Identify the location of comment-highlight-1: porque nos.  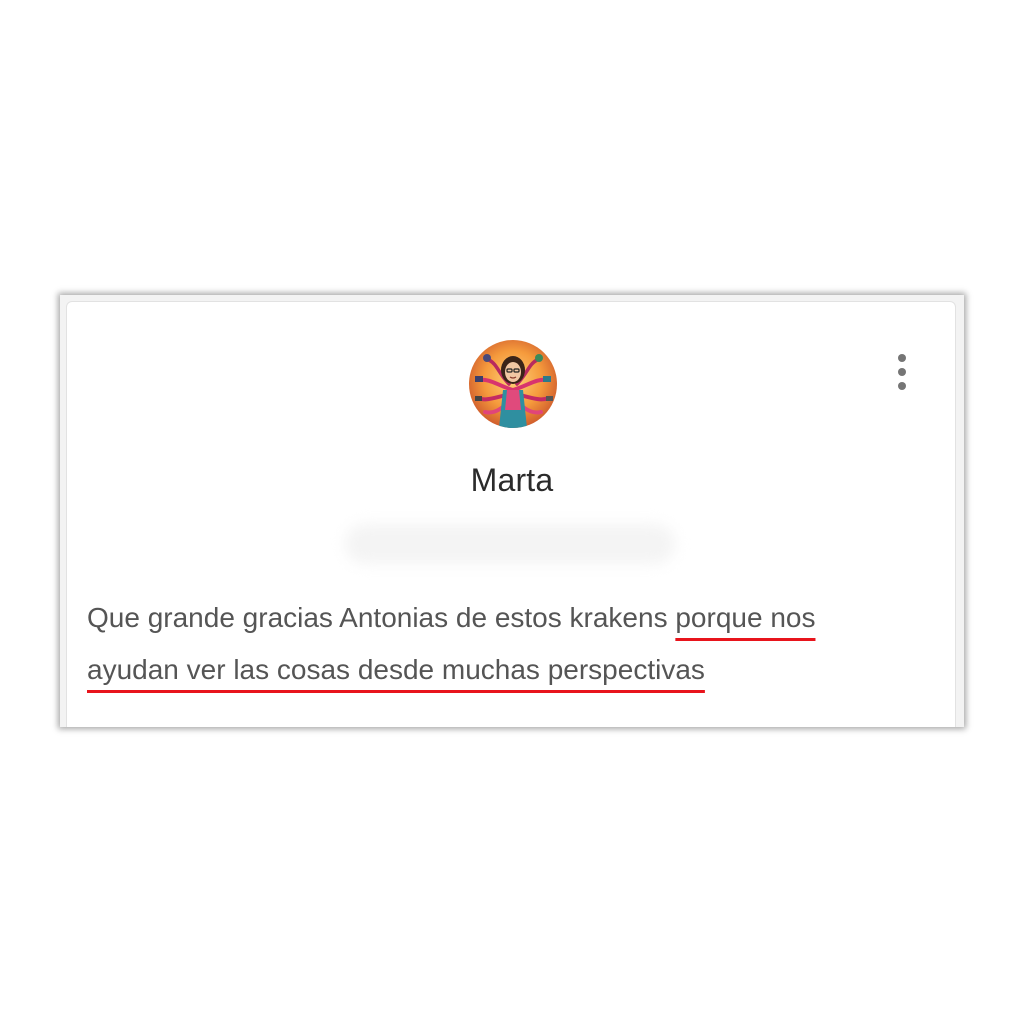
(745, 617).